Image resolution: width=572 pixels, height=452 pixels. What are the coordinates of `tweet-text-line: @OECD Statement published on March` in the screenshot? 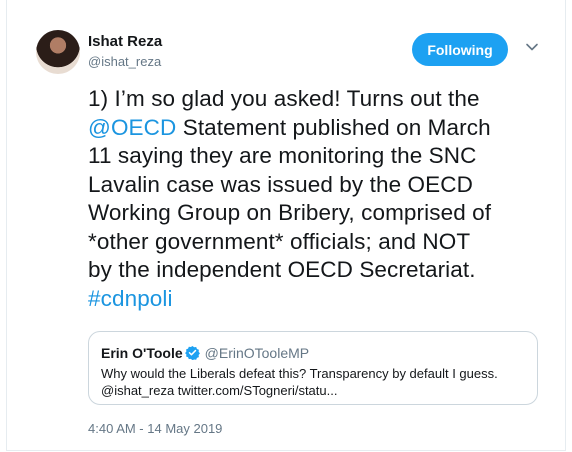 It's located at (318, 128).